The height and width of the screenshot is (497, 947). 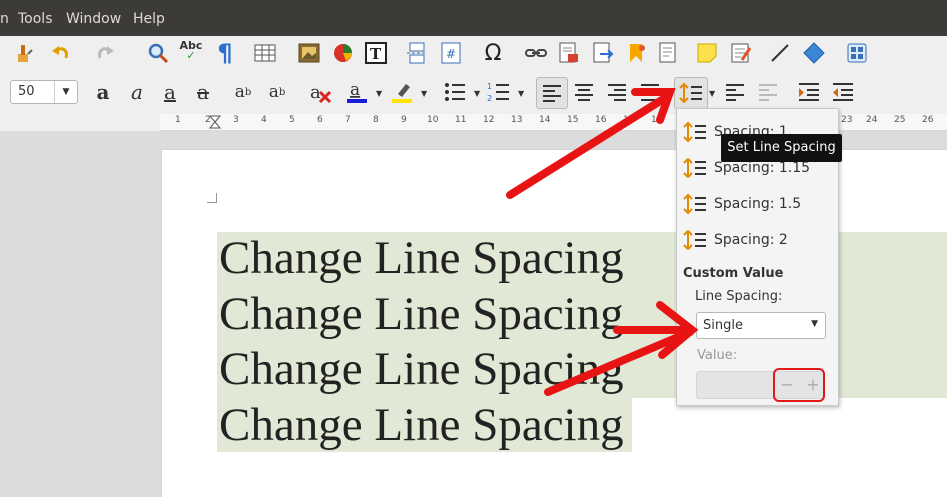 What do you see at coordinates (170, 92) in the screenshot?
I see `underline-icon: a` at bounding box center [170, 92].